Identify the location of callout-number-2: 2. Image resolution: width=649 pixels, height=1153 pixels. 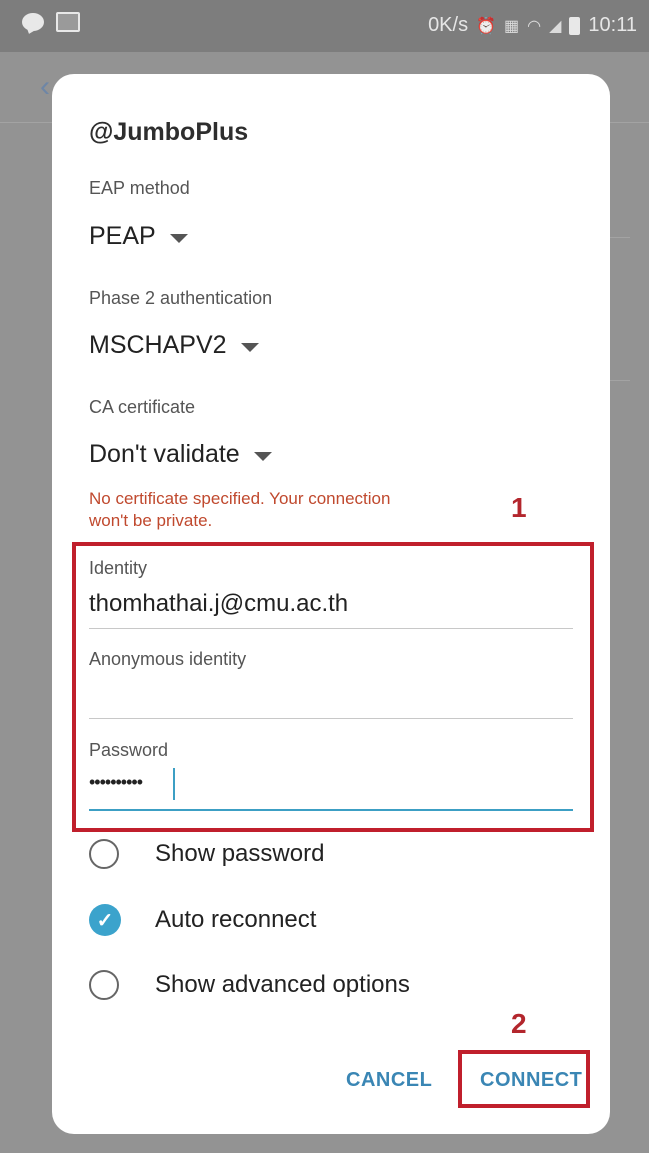
(519, 1023).